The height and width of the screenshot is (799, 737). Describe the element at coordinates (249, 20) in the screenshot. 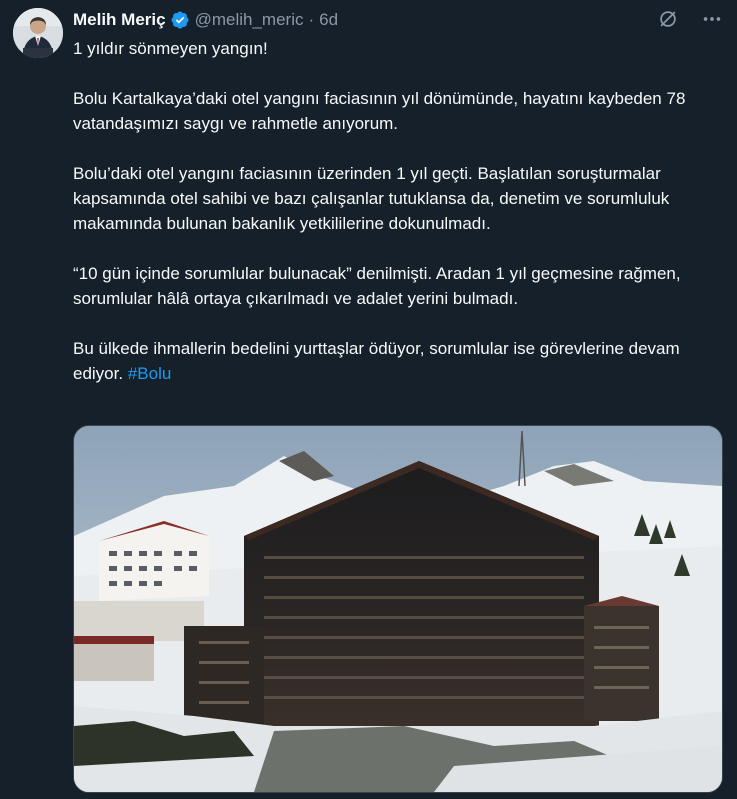

I see `author-handle: @melih_meric` at that location.